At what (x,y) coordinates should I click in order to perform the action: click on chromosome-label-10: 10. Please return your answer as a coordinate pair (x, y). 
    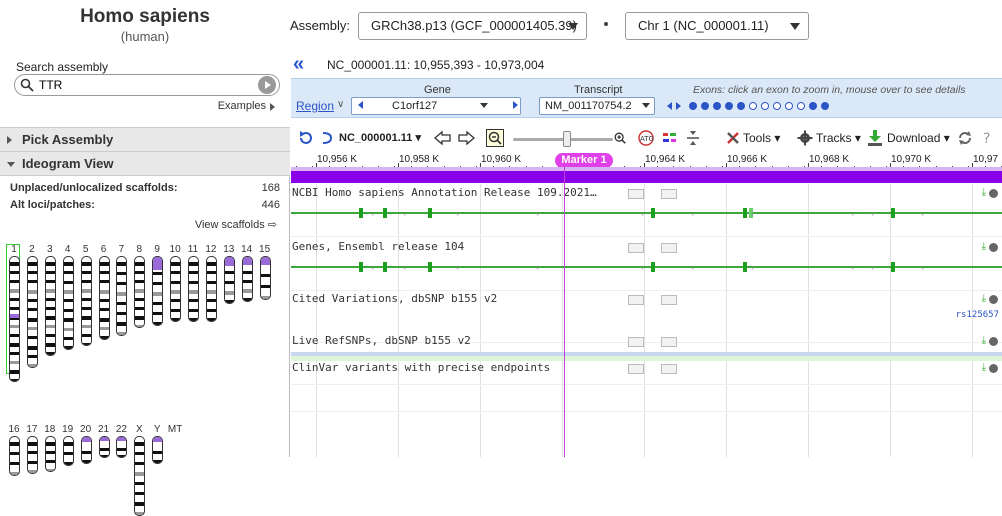
    Looking at the image, I should click on (175, 249).